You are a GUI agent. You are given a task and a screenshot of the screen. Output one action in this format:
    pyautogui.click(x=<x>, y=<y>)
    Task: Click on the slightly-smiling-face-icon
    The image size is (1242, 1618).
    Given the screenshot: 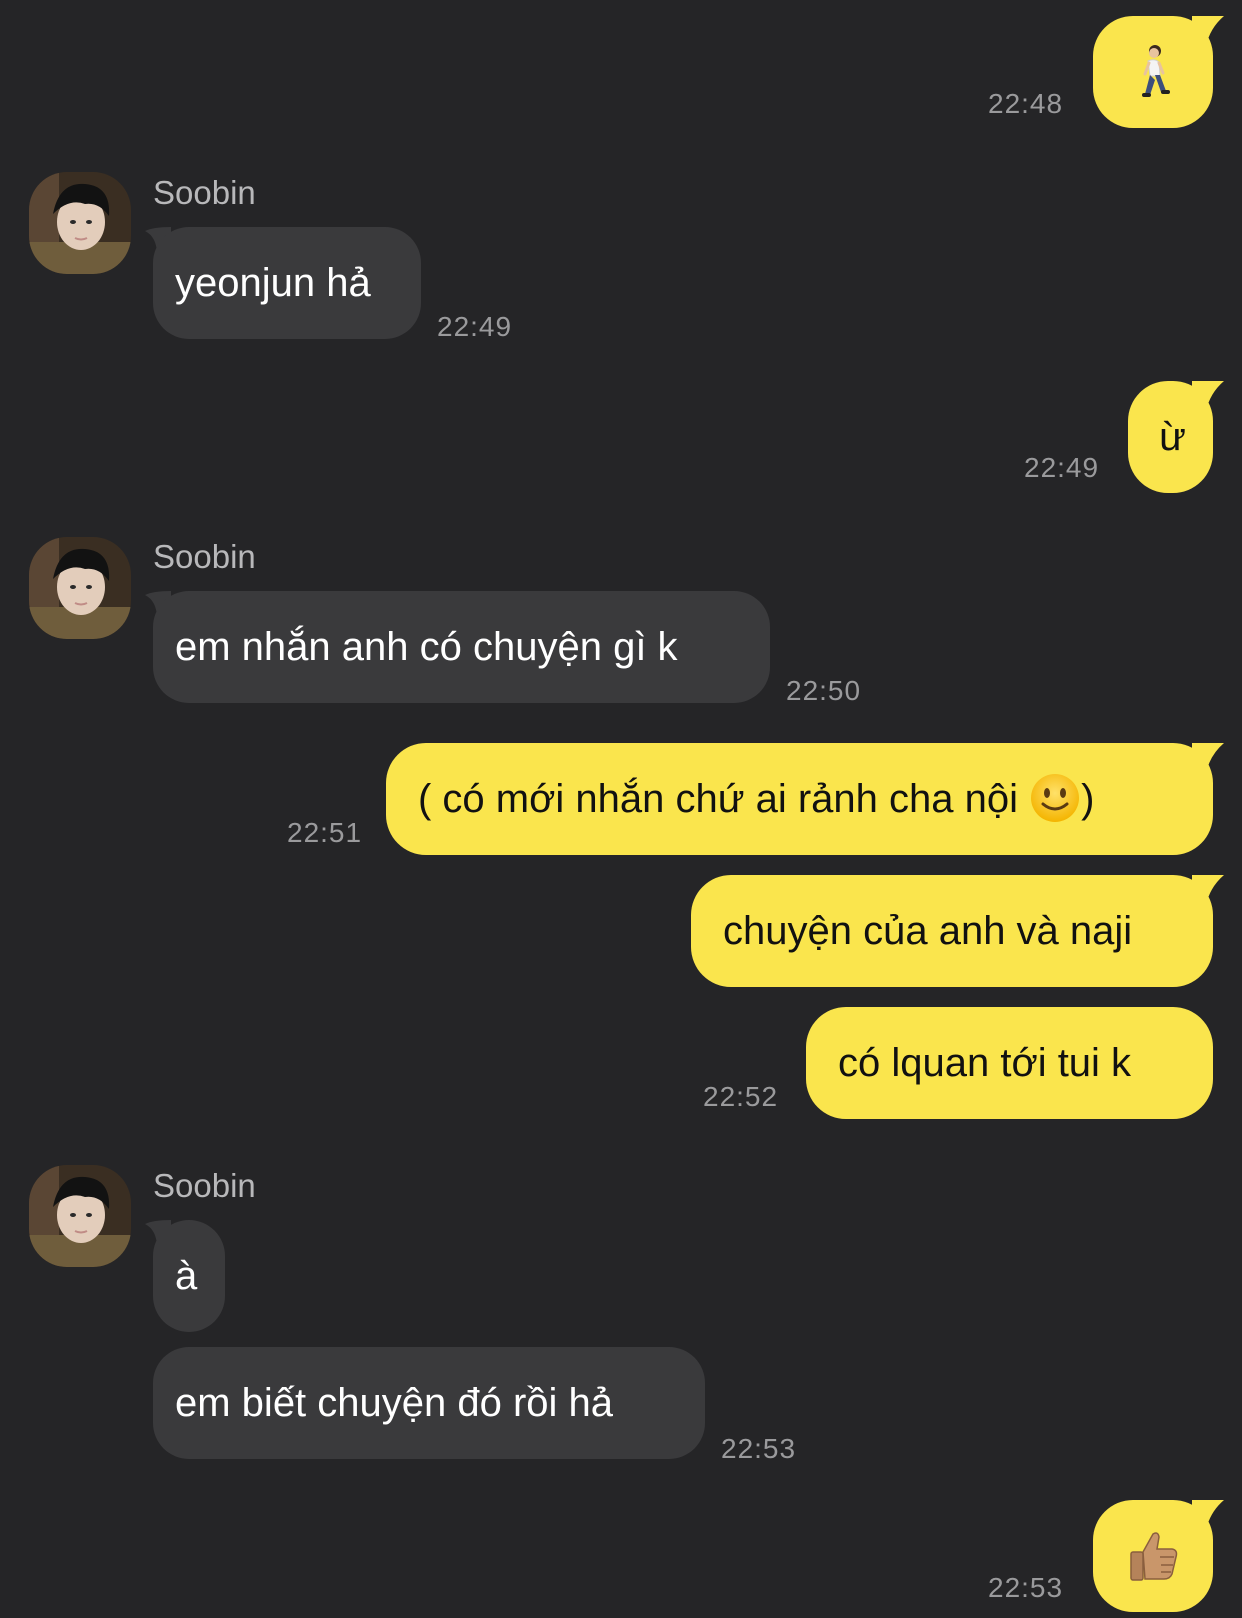 What is the action you would take?
    pyautogui.click(x=1055, y=798)
    